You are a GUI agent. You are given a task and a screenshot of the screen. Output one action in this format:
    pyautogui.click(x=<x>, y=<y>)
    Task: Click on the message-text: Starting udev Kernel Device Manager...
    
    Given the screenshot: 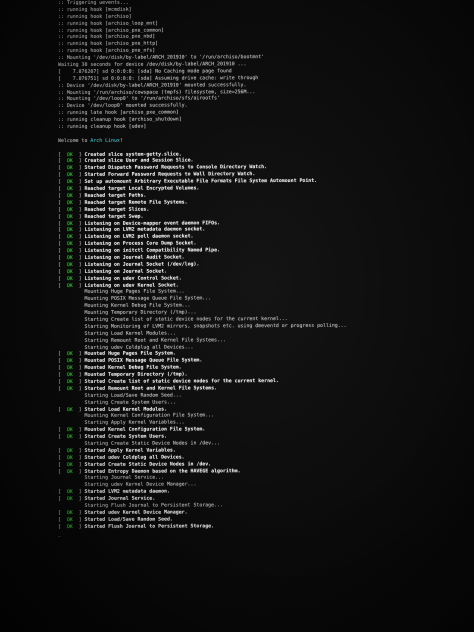 What is the action you would take?
    pyautogui.click(x=140, y=485)
    